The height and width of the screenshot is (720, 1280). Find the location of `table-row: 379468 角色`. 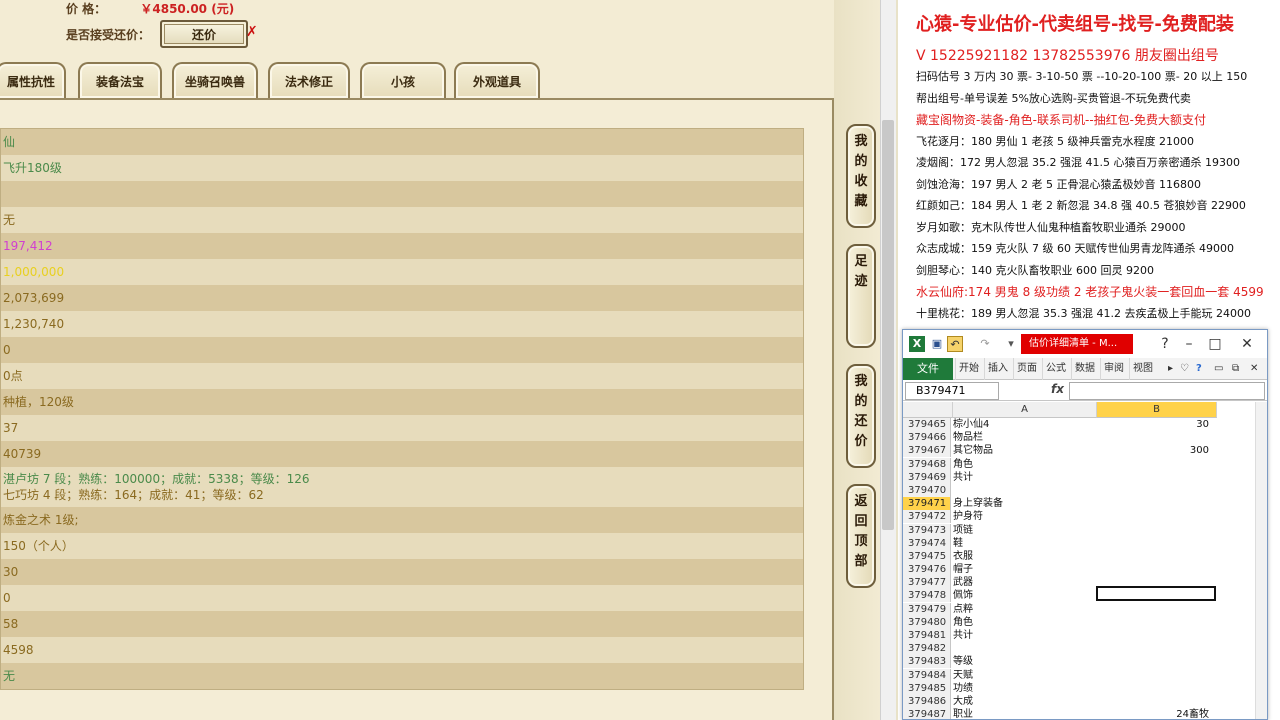

table-row: 379468 角色 is located at coordinates (1085, 464).